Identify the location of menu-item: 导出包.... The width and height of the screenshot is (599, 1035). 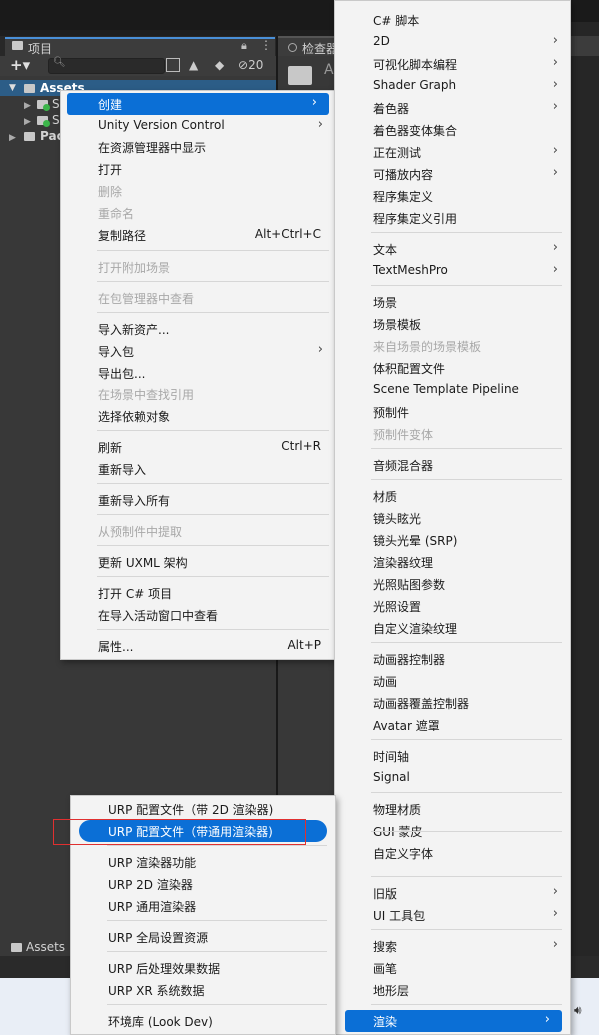
(198, 373).